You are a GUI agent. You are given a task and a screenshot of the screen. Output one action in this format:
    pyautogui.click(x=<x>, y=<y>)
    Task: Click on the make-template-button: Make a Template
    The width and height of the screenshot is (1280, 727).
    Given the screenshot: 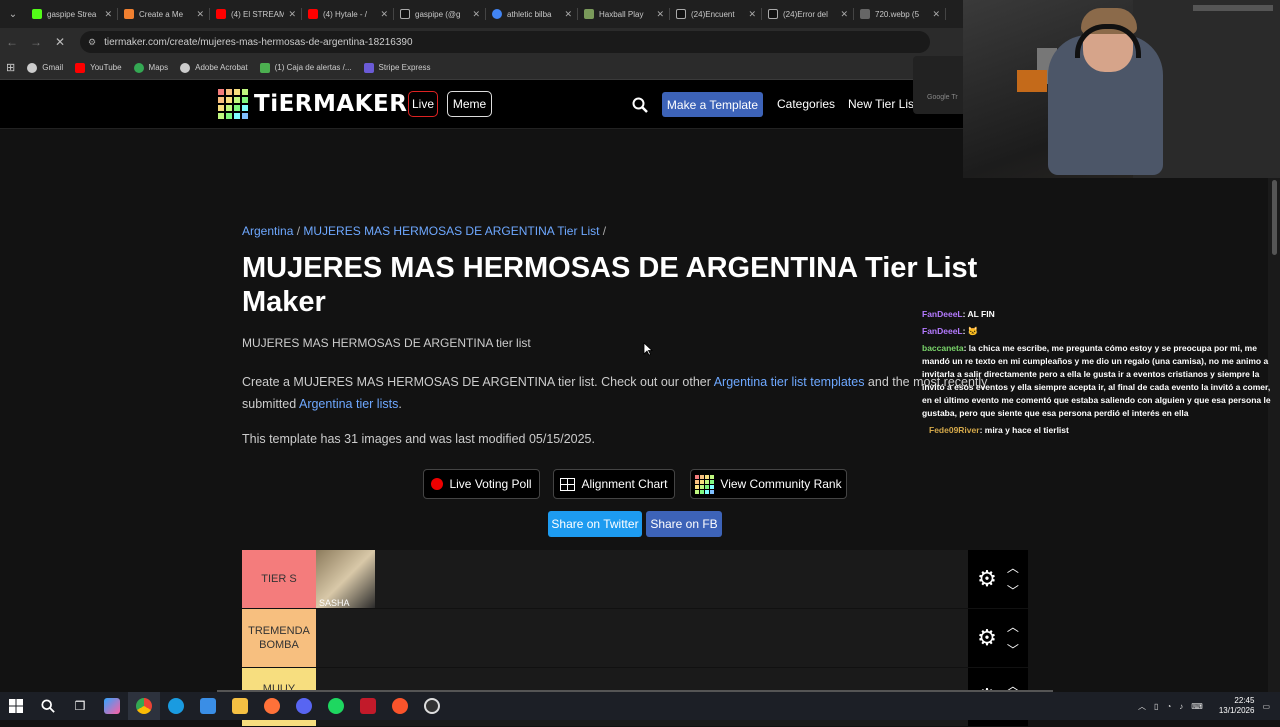 What is the action you would take?
    pyautogui.click(x=712, y=104)
    